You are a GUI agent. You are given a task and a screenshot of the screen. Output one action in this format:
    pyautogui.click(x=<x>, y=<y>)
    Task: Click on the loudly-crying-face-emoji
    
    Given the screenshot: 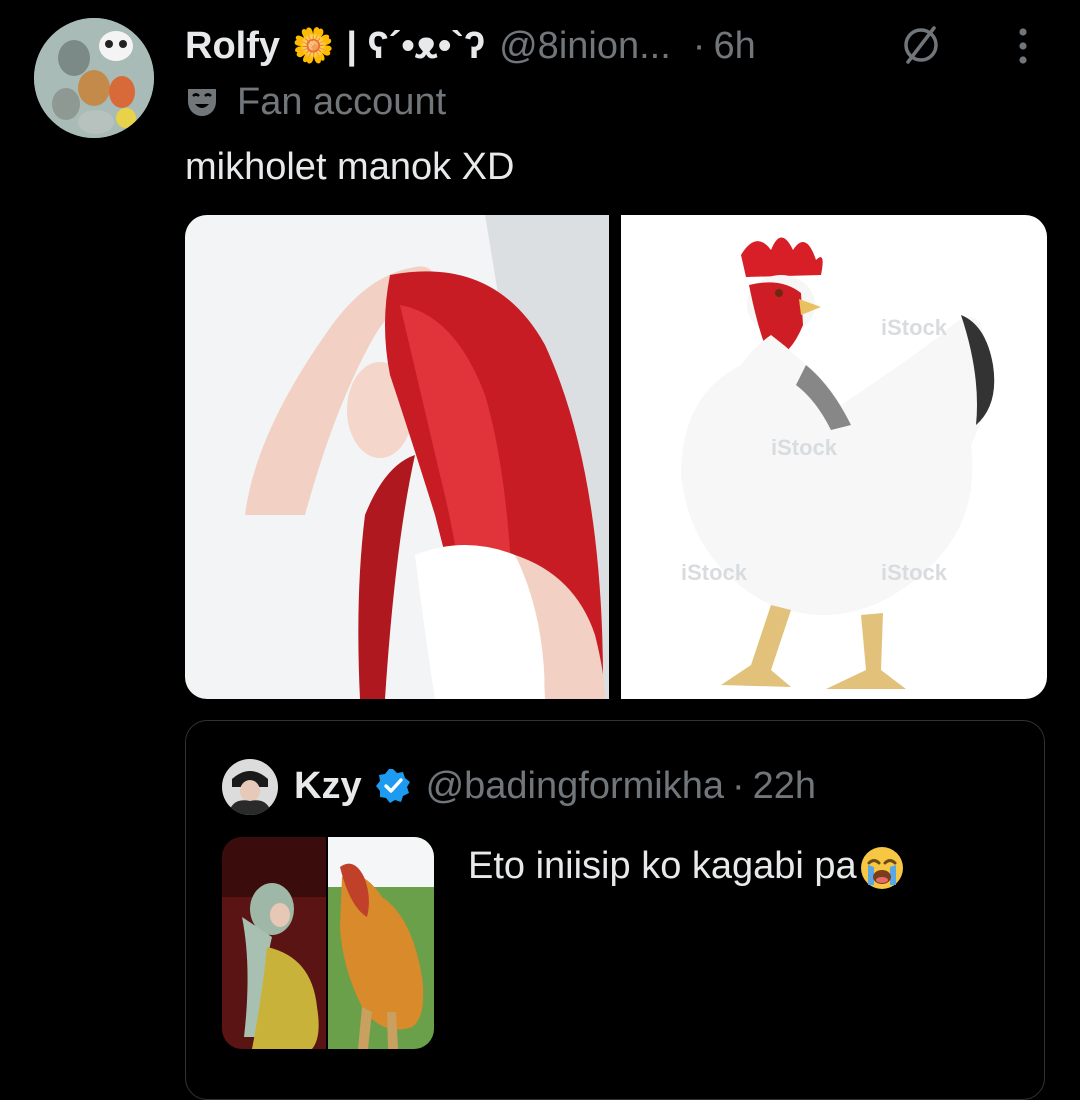 What is the action you would take?
    pyautogui.click(x=881, y=868)
    